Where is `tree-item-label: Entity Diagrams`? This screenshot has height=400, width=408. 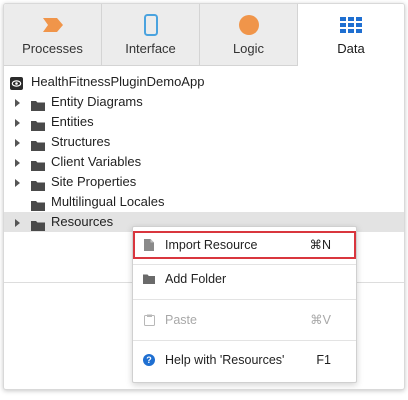
tree-item-label: Entity Diagrams is located at coordinates (97, 101).